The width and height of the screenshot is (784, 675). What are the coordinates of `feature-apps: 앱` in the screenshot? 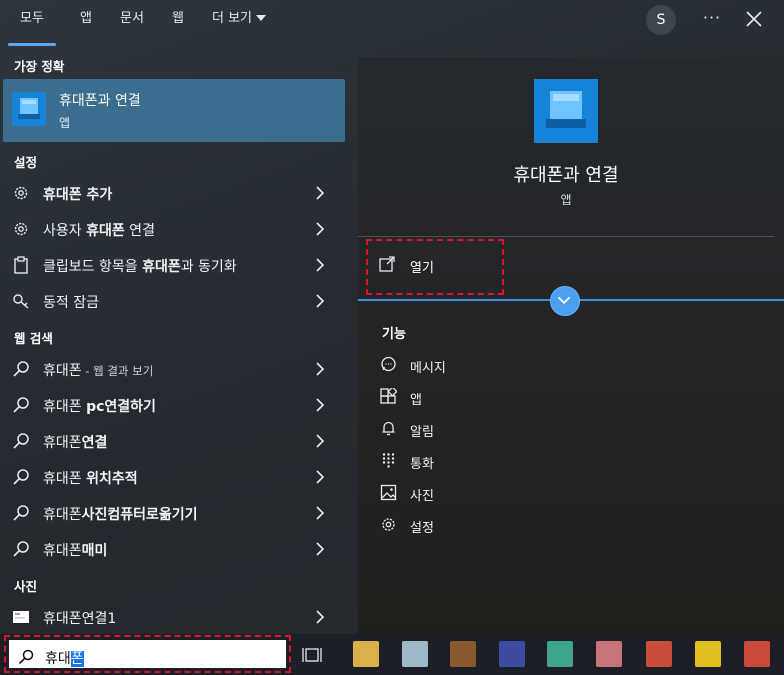 It's located at (480, 398).